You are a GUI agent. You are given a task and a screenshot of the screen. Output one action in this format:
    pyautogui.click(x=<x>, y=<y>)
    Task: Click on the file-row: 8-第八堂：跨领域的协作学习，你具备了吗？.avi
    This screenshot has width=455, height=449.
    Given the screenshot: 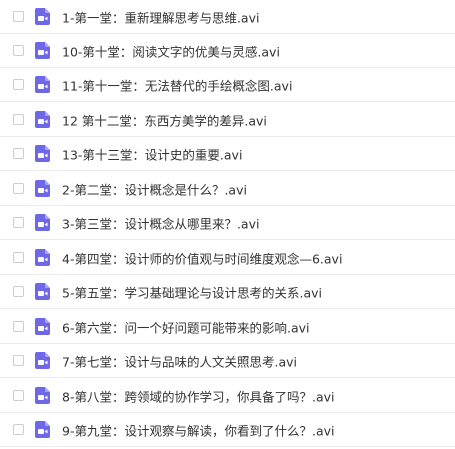 What is the action you would take?
    pyautogui.click(x=227, y=396)
    